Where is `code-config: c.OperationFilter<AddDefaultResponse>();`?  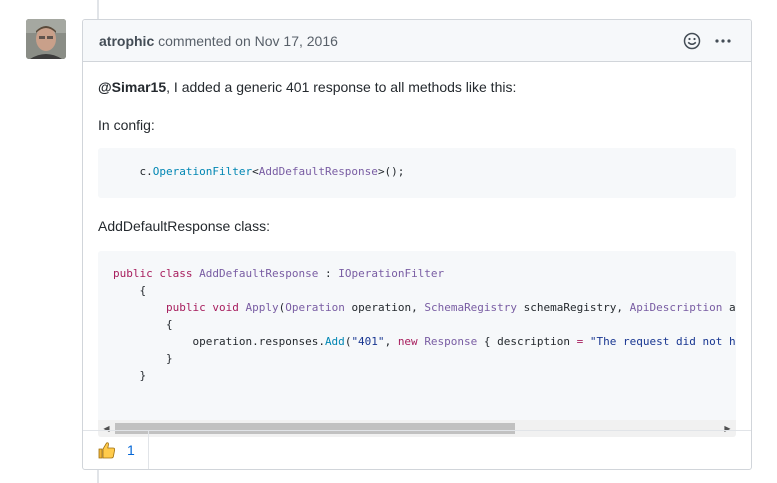
code-config: c.OperationFilter<AddDefaultResponse>(); is located at coordinates (272, 171).